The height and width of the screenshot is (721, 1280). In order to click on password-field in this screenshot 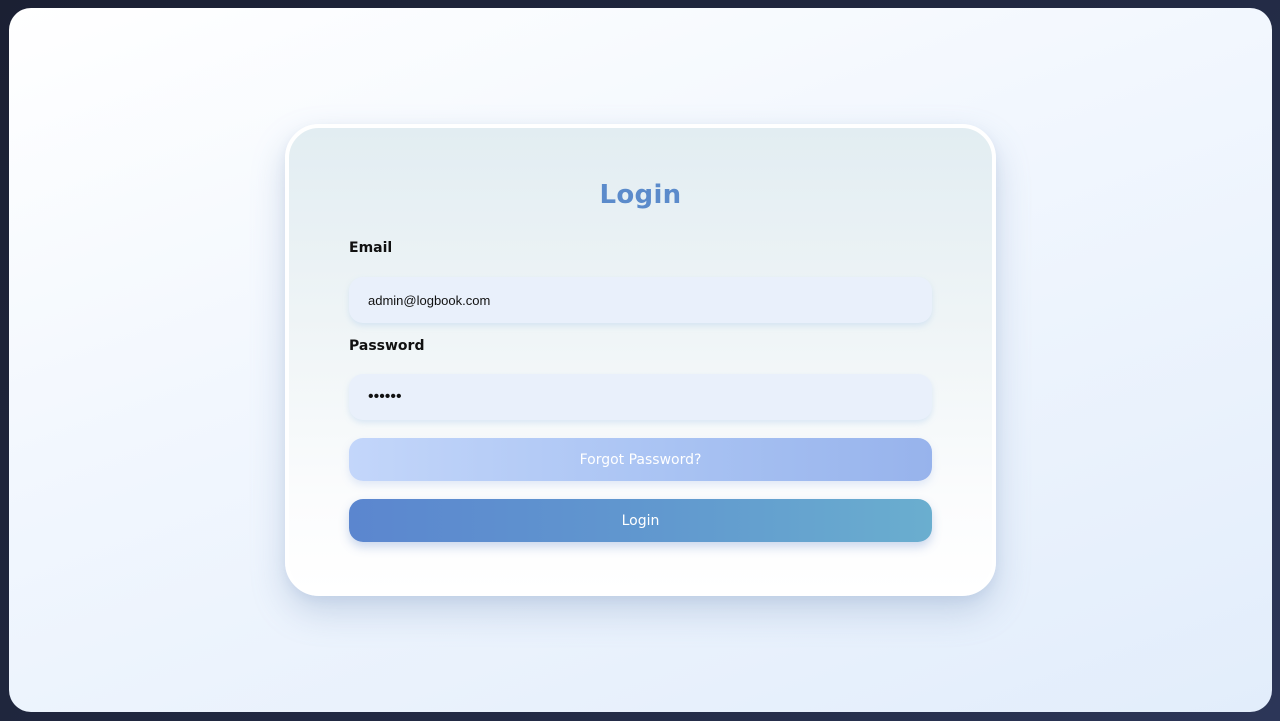, I will do `click(640, 397)`.